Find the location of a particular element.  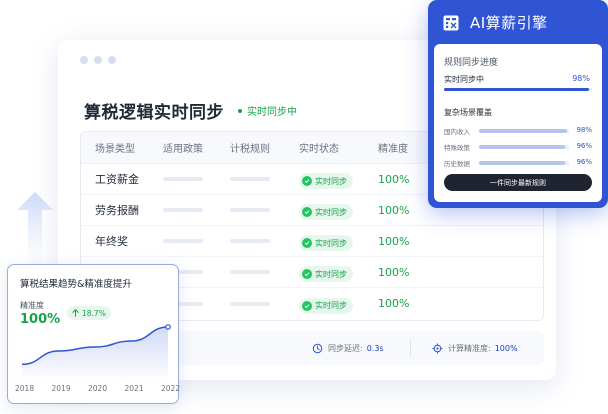

live-status-tag: 实时同步中 is located at coordinates (267, 110).